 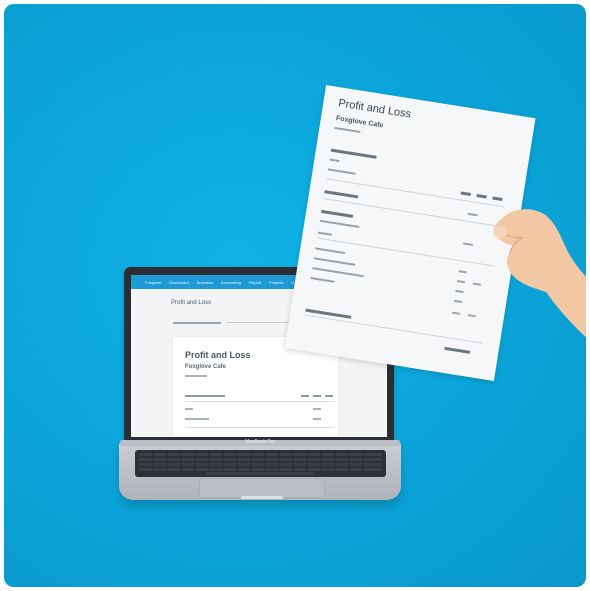 I want to click on laptop-model-label: MacBook Pro, so click(x=259, y=442).